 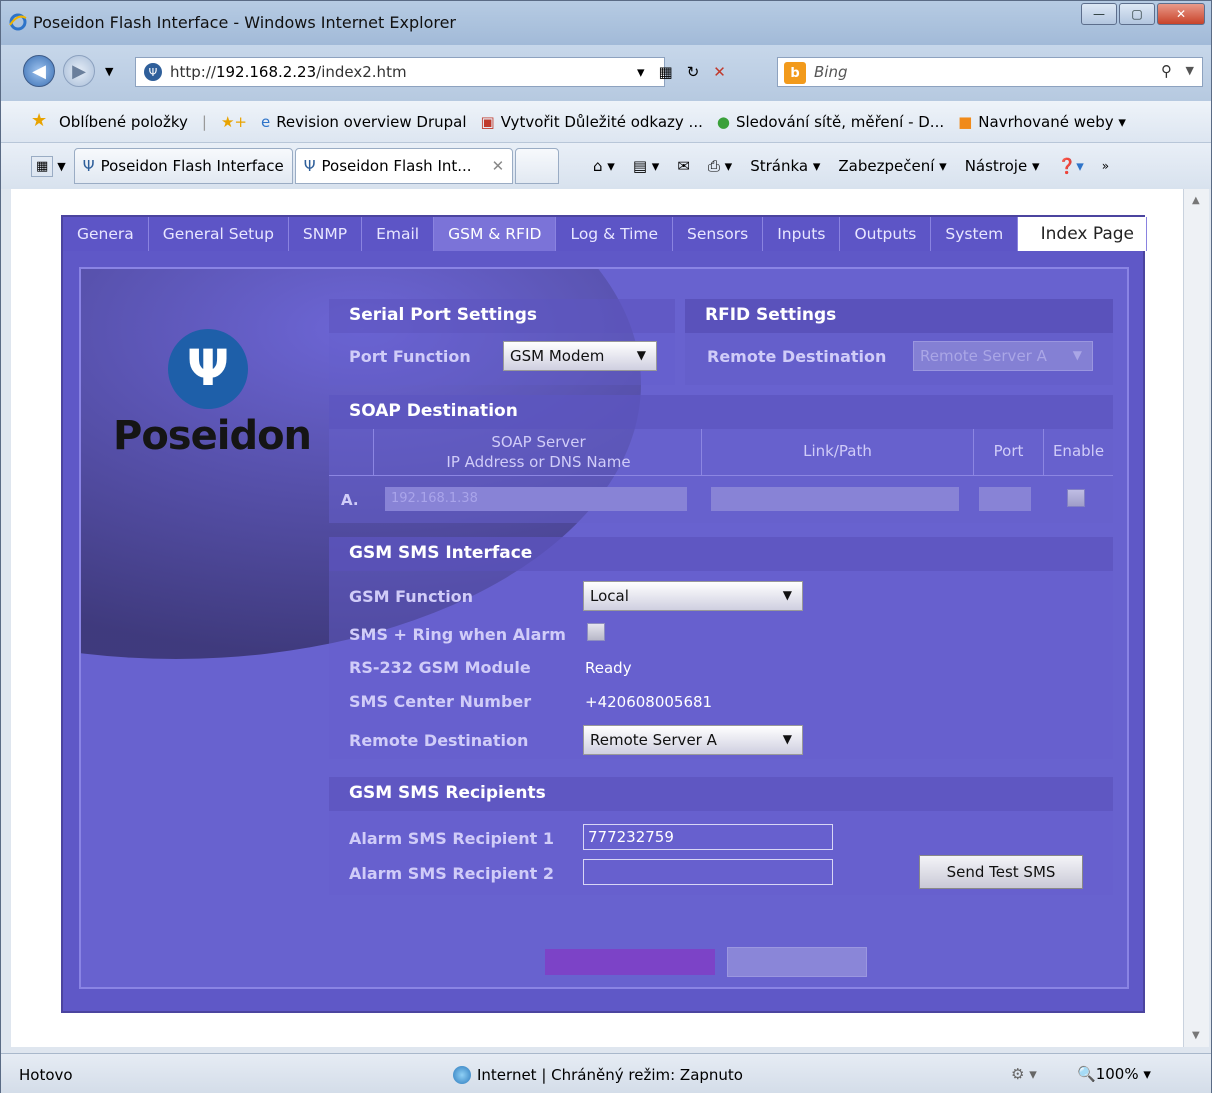 What do you see at coordinates (536, 499) in the screenshot?
I see `soap-server-field: 192.168.1.38` at bounding box center [536, 499].